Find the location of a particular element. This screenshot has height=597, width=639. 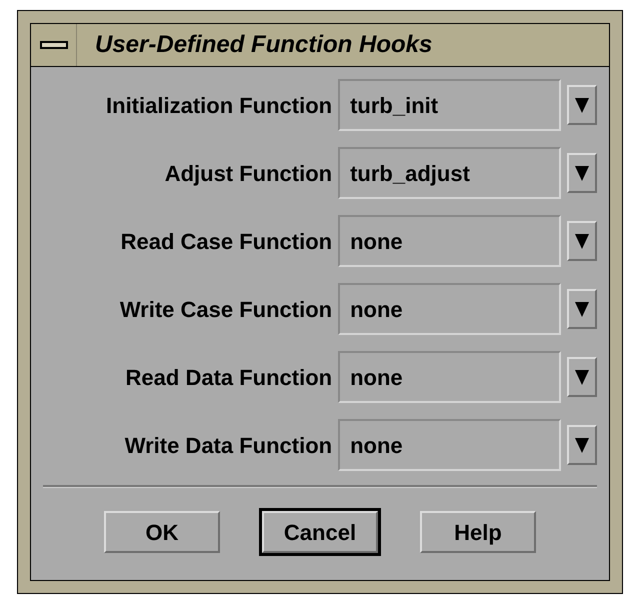

field-label: Adjust Function is located at coordinates (249, 174).